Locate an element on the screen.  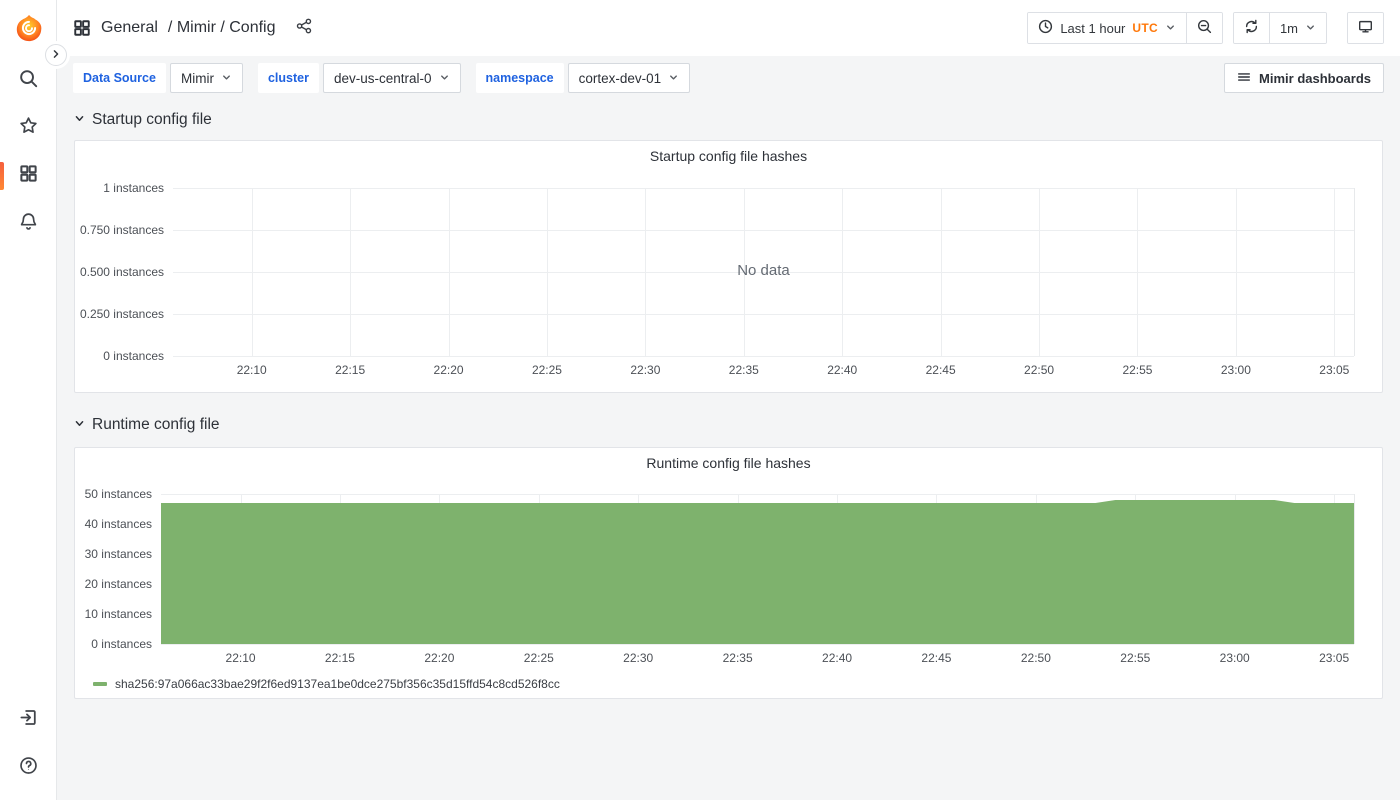
sidebar-item-search is located at coordinates (28, 81).